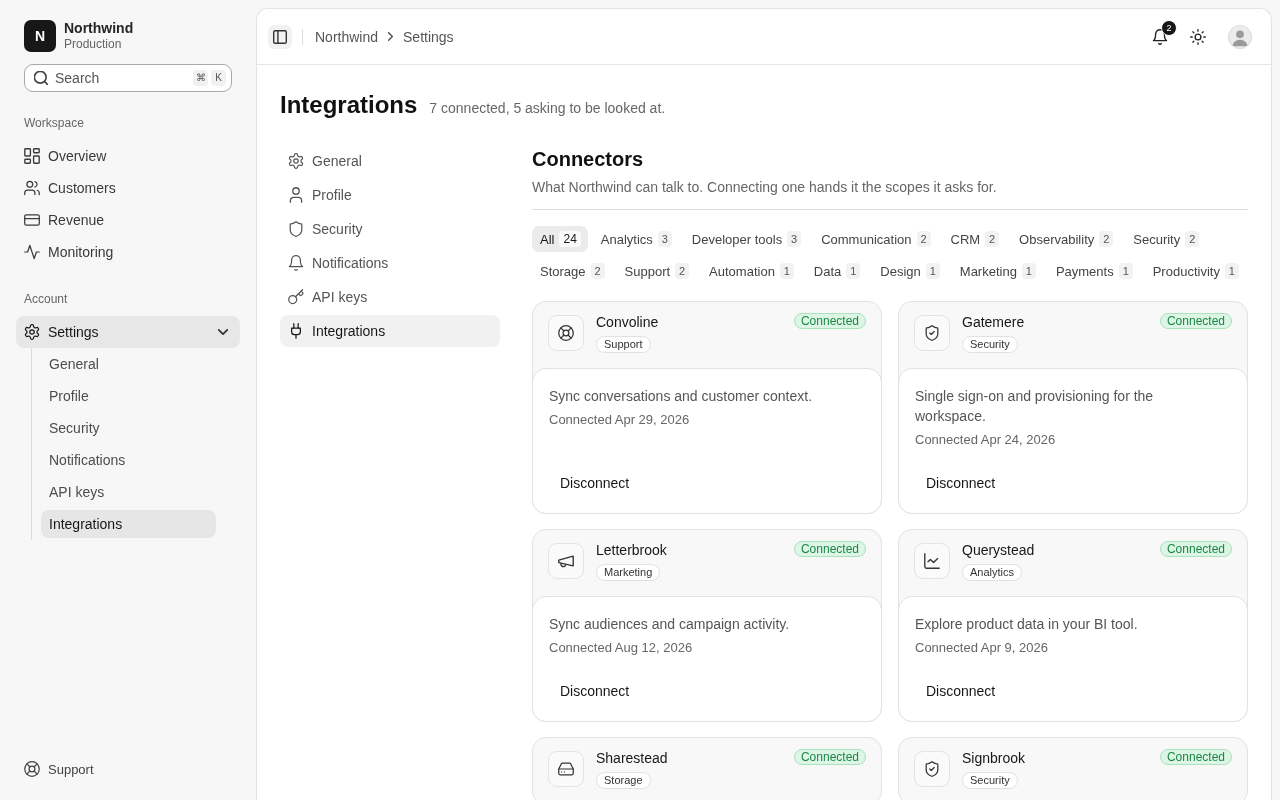 The width and height of the screenshot is (1280, 800). Describe the element at coordinates (296, 229) in the screenshot. I see `shield-icon` at that location.